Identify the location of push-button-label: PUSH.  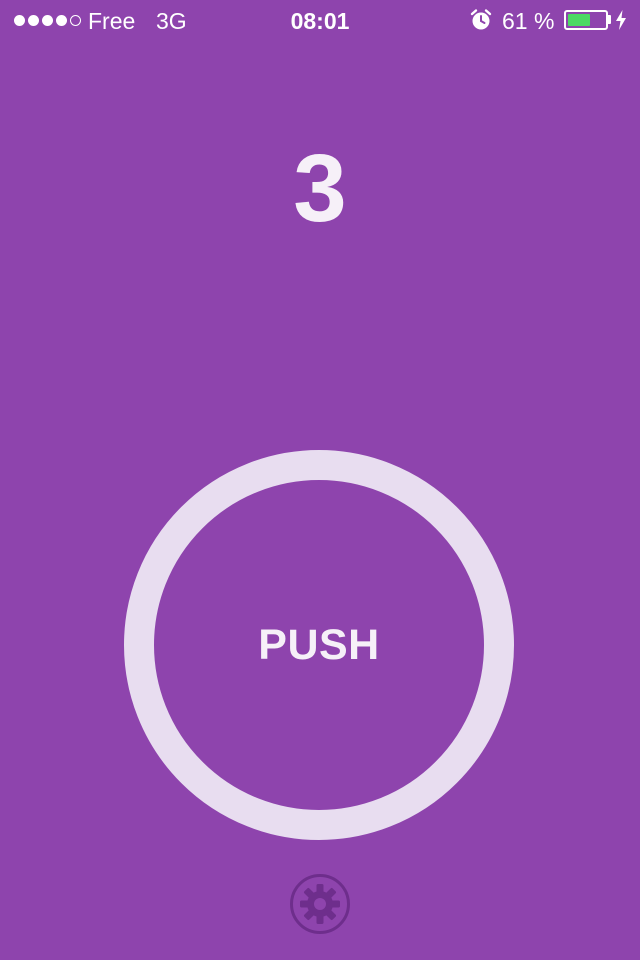
(319, 644).